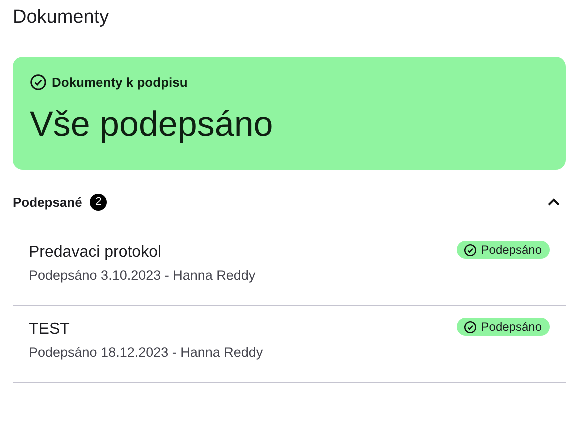 Image resolution: width=586 pixels, height=430 pixels. Describe the element at coordinates (61, 18) in the screenshot. I see `page-title: Dokumenty` at that location.